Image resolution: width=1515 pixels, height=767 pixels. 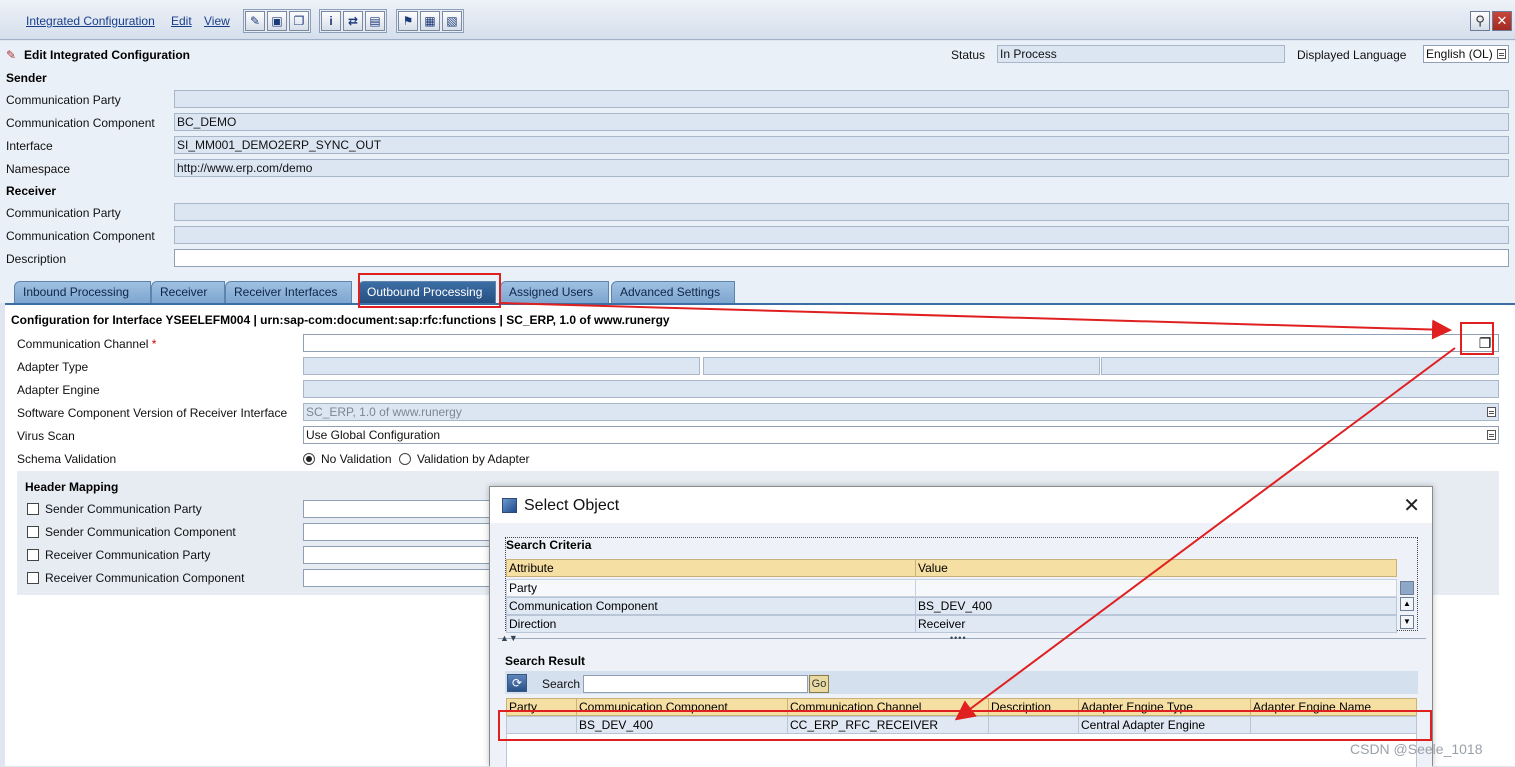 I want to click on toolbar-group-edit: ✎ ▣ ❐, so click(x=277, y=21).